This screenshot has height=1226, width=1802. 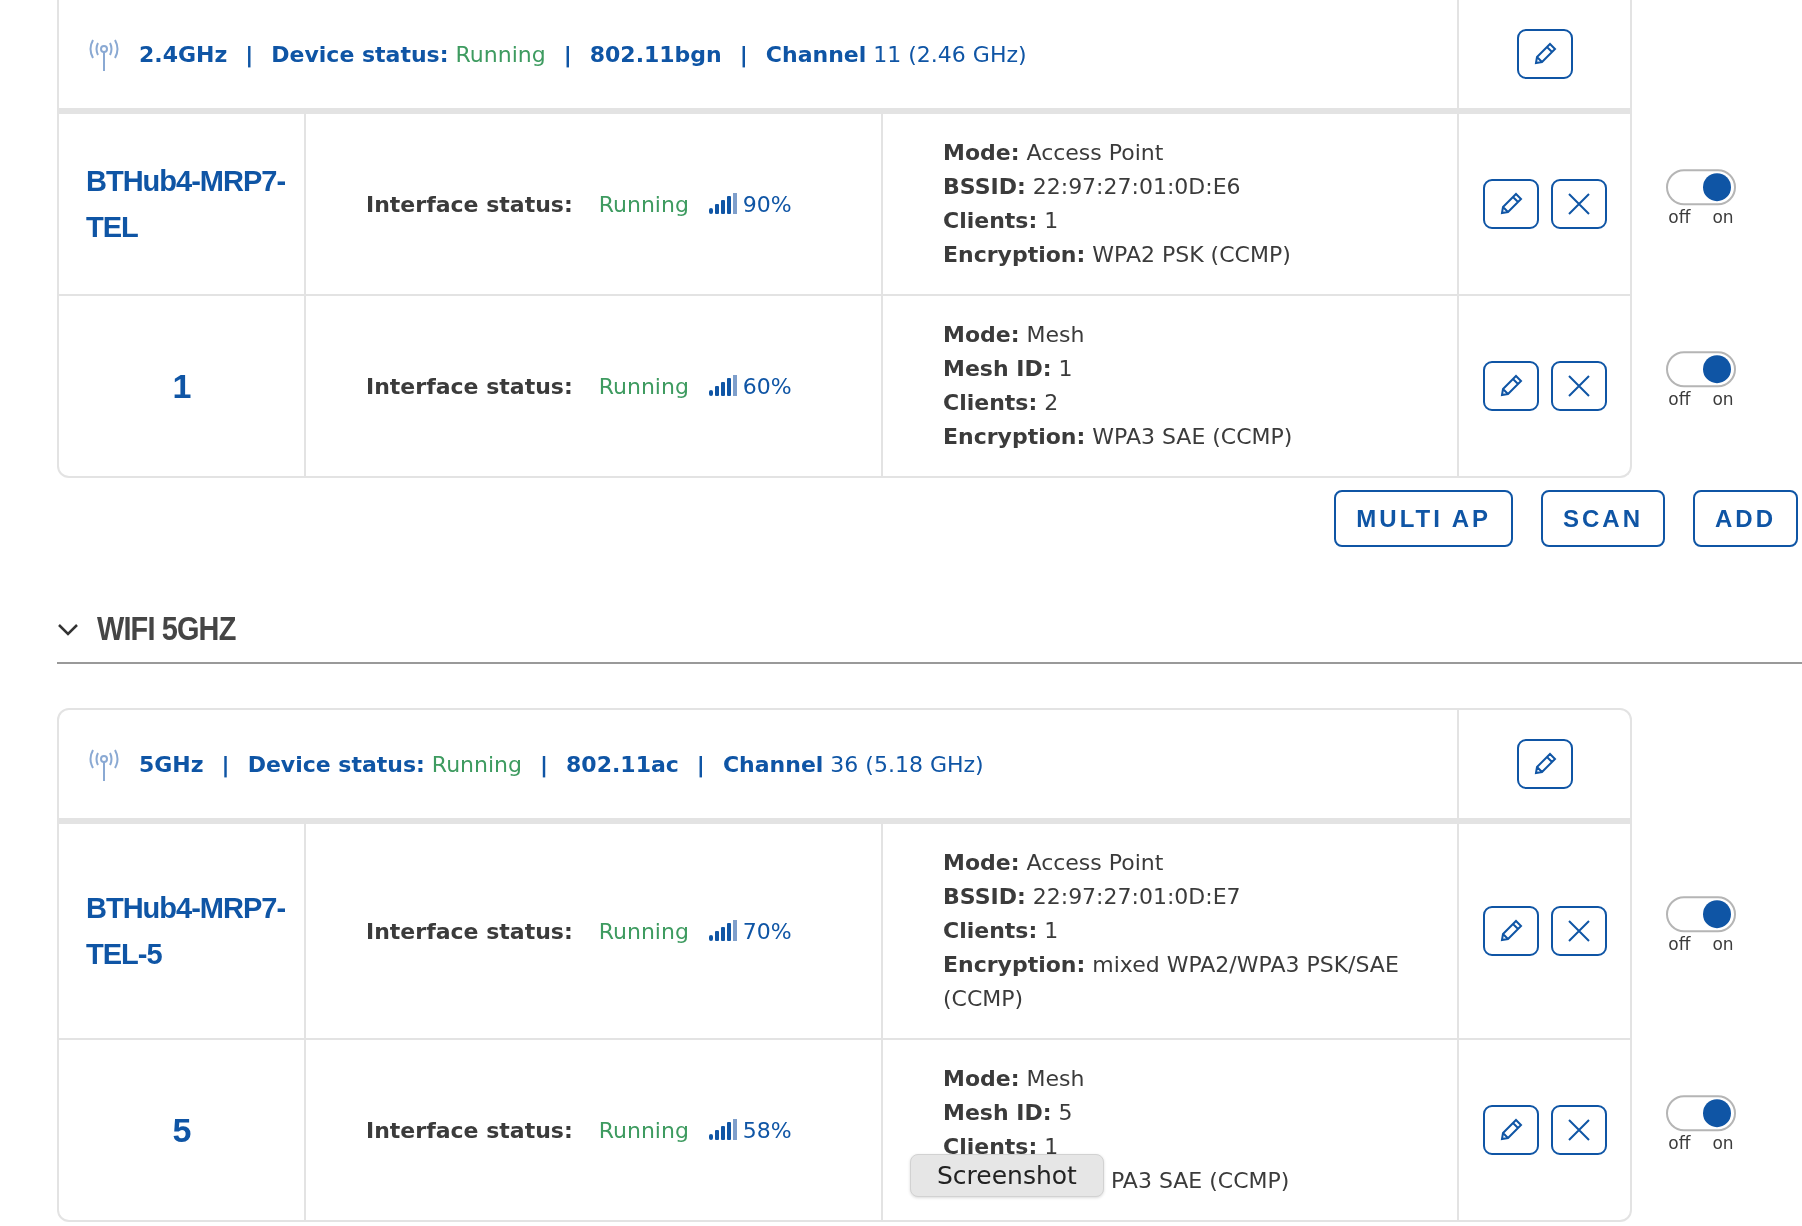 What do you see at coordinates (767, 204) in the screenshot?
I see `signal-value: 90%` at bounding box center [767, 204].